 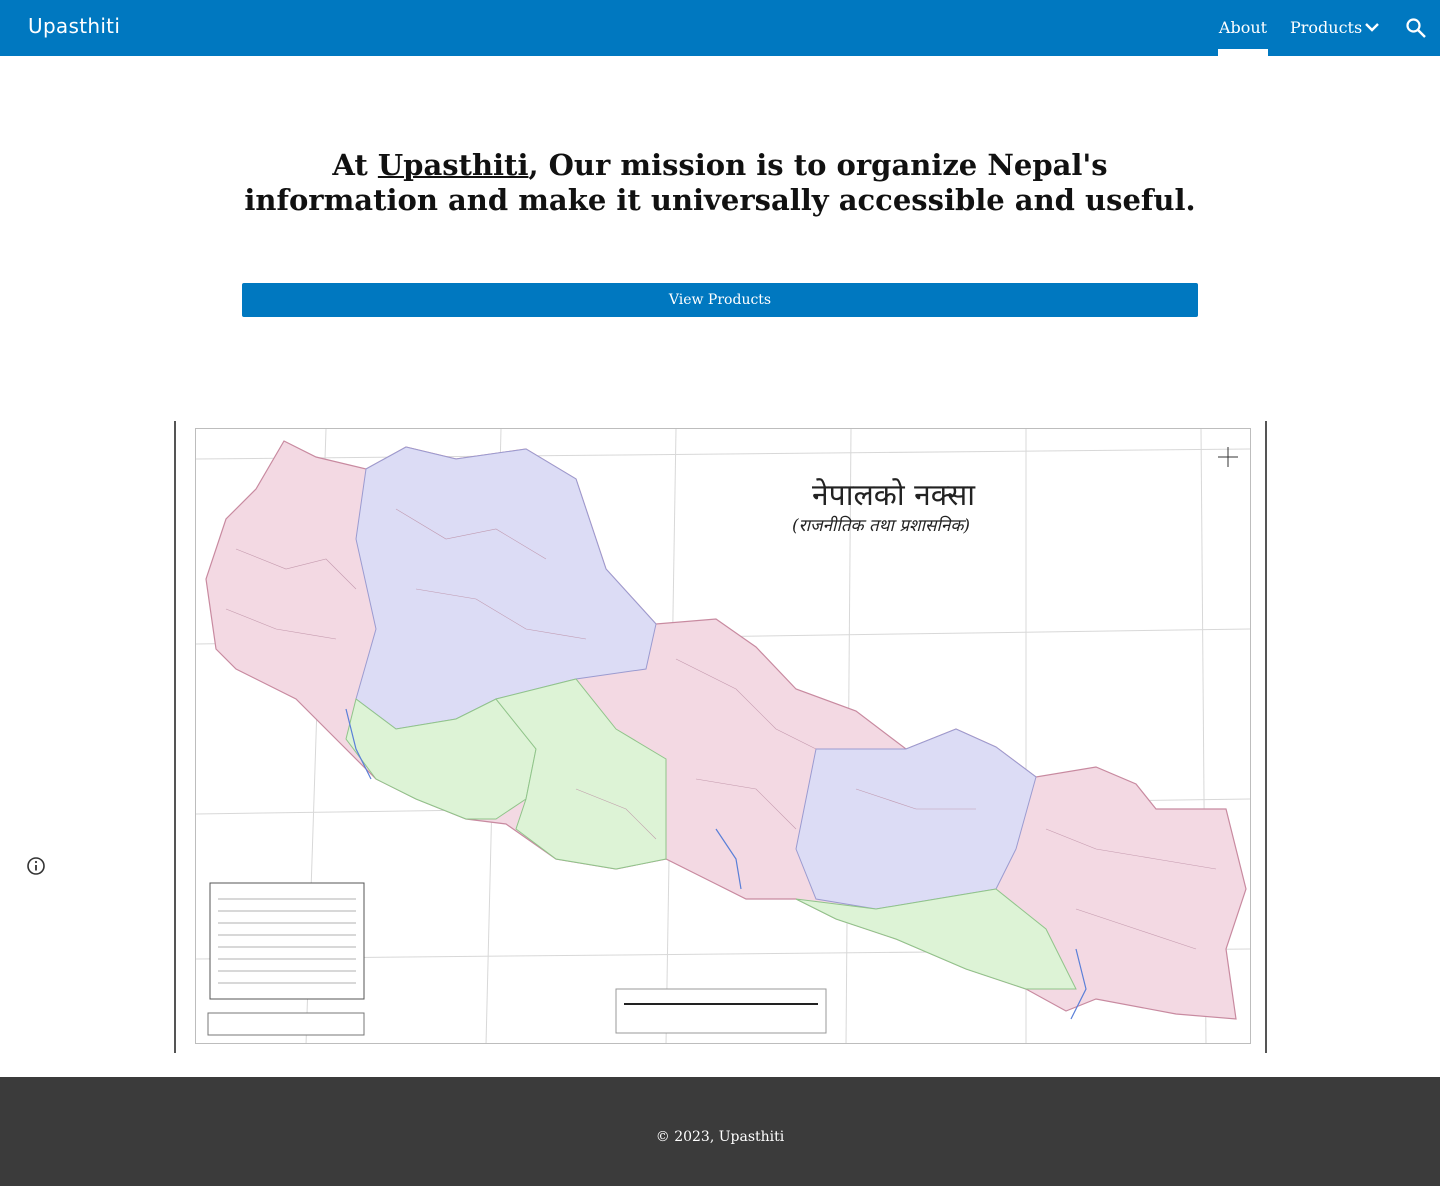 What do you see at coordinates (453, 165) in the screenshot?
I see `upasthiti-link: Upasthiti` at bounding box center [453, 165].